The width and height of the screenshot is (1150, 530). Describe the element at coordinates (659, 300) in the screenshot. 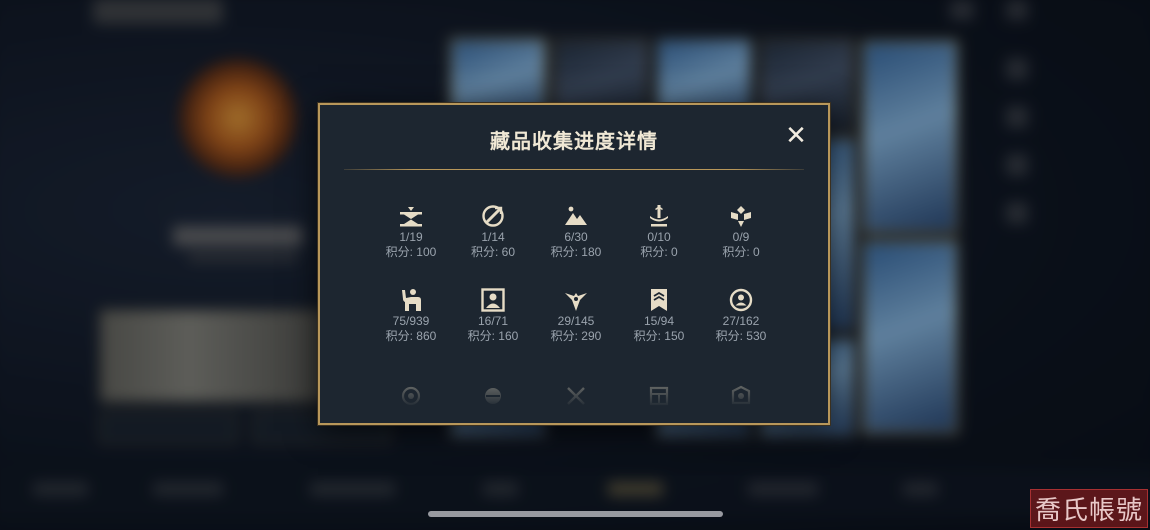

I see `banner-icon` at that location.